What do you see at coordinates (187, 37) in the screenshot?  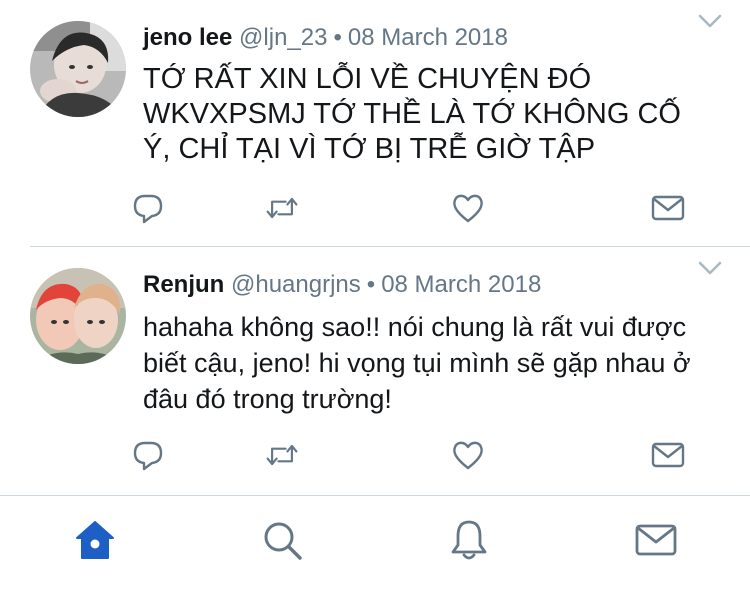 I see `display-name: jeno lee` at bounding box center [187, 37].